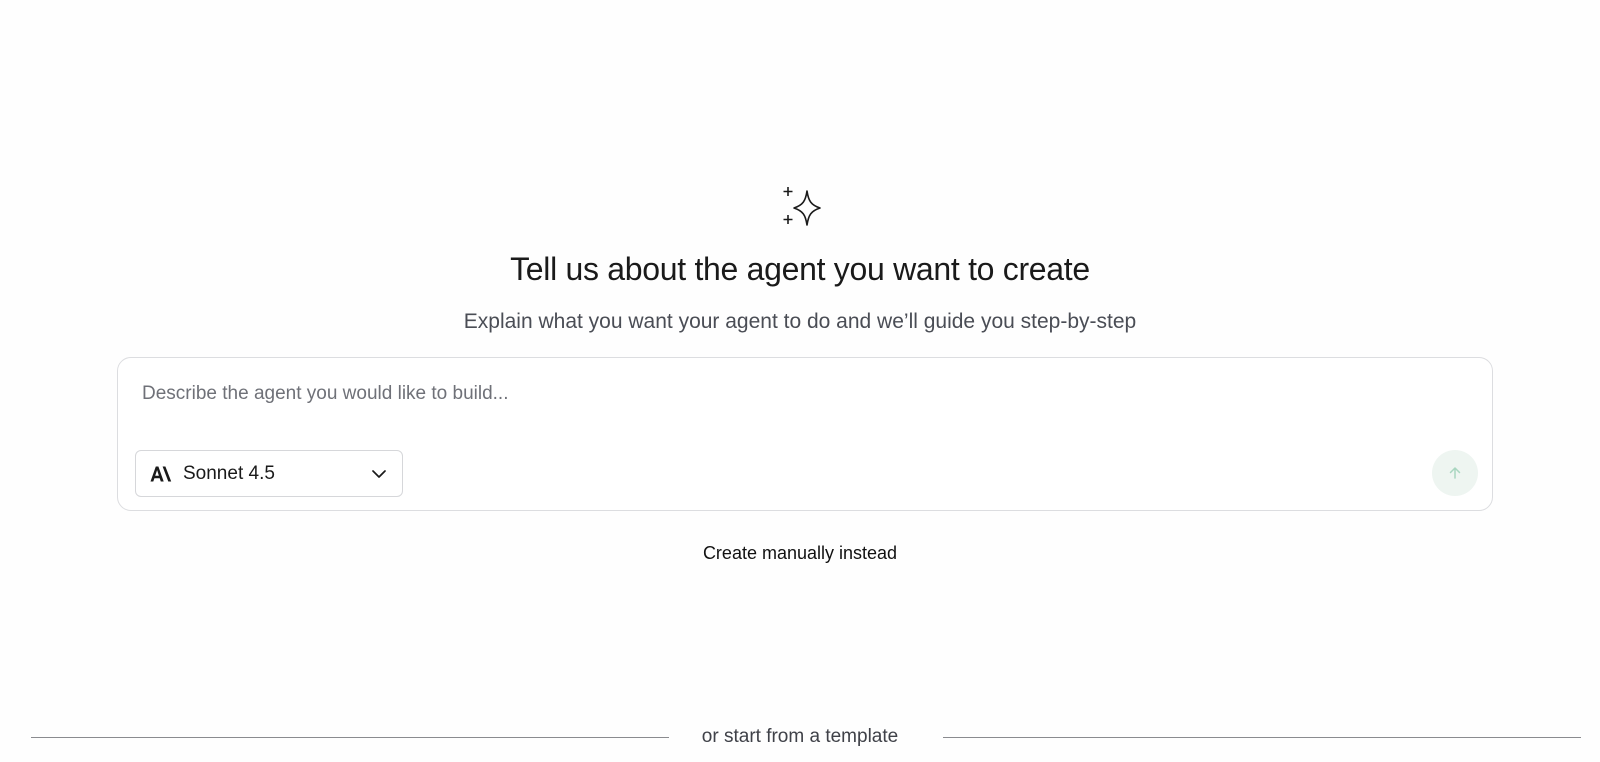 Image resolution: width=1600 pixels, height=762 pixels. What do you see at coordinates (802, 394) in the screenshot?
I see `agent-description-input` at bounding box center [802, 394].